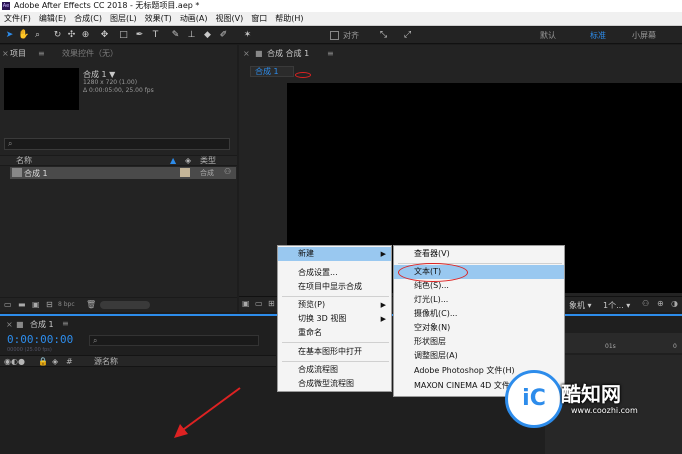 Image resolution: width=682 pixels, height=454 pixels. What do you see at coordinates (207, 35) in the screenshot?
I see `eraser-icon: ◆` at bounding box center [207, 35].